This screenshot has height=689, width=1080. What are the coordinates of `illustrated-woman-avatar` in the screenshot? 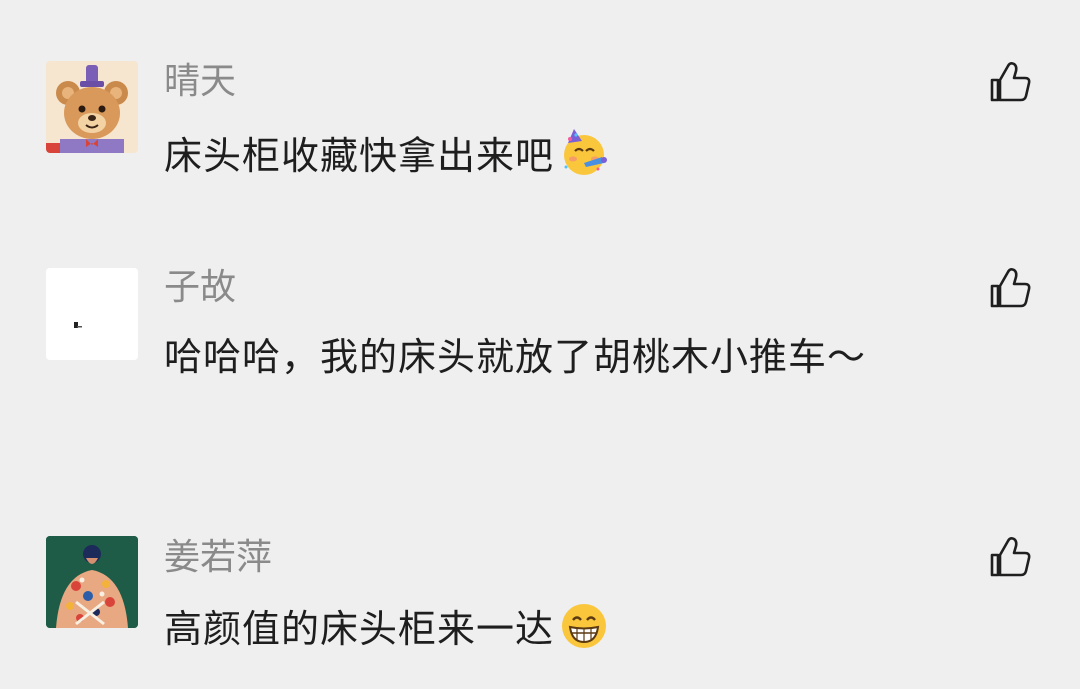 It's located at (92, 582).